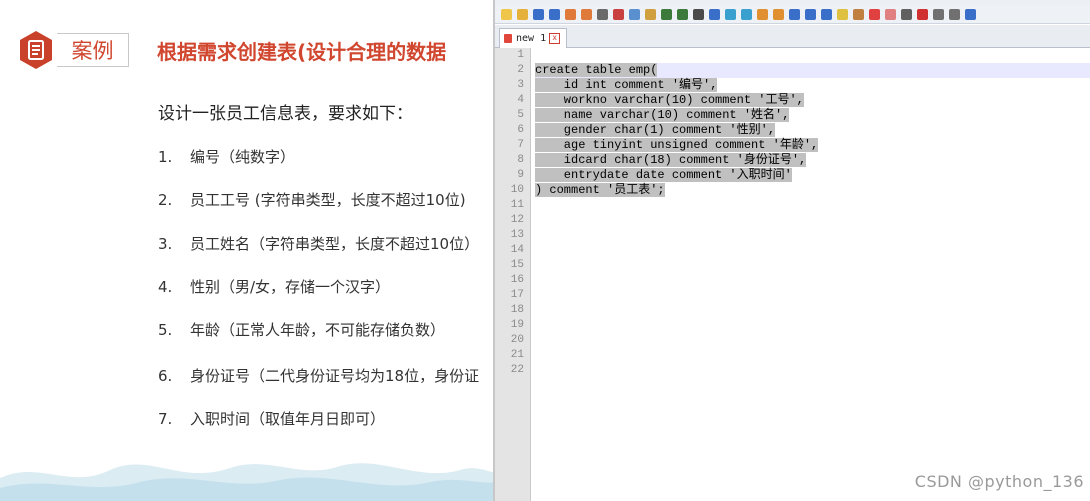 The height and width of the screenshot is (501, 1090). What do you see at coordinates (650, 14) in the screenshot?
I see `paste-icon` at bounding box center [650, 14].